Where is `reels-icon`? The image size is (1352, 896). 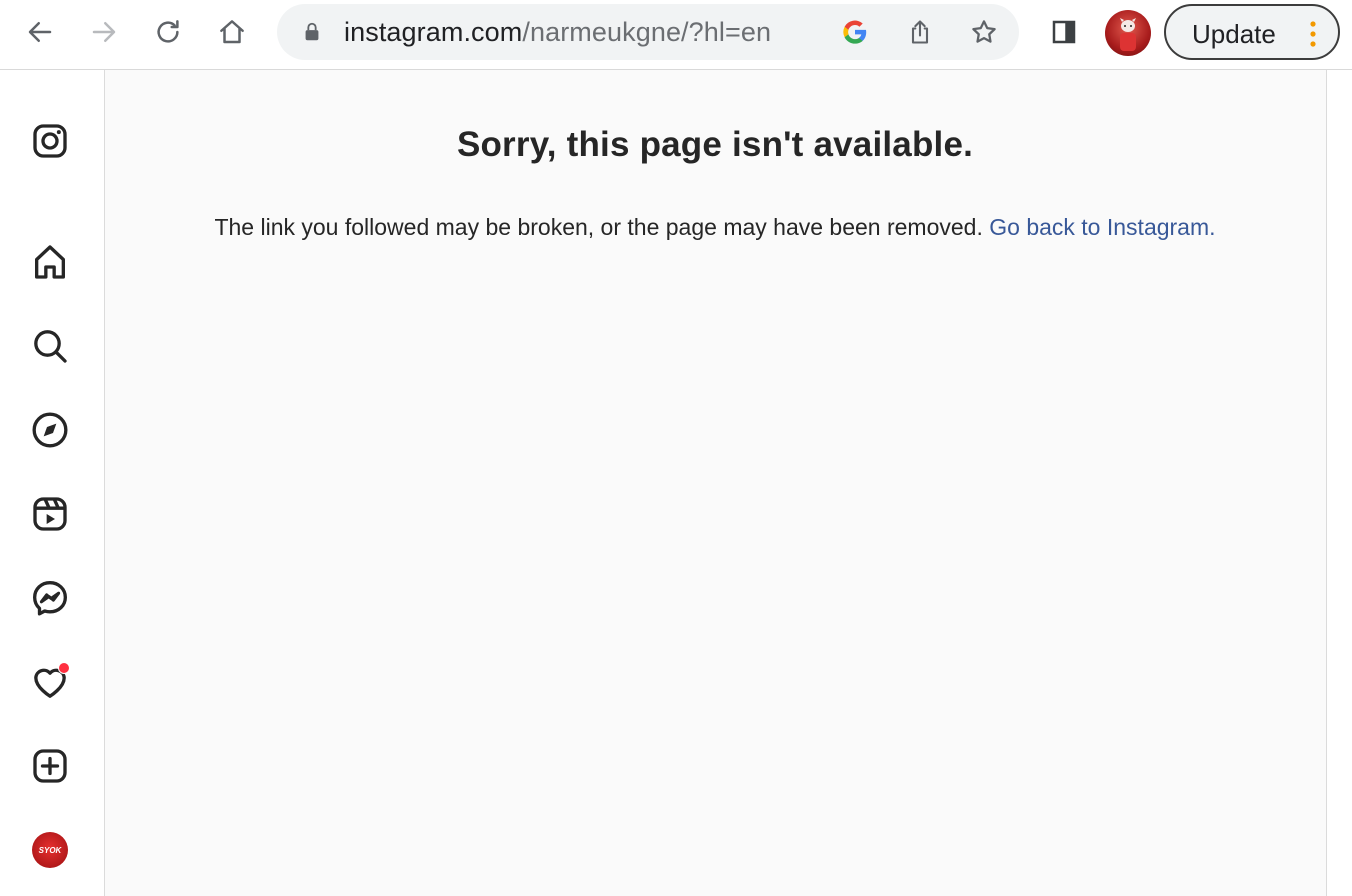
reels-icon is located at coordinates (50, 514).